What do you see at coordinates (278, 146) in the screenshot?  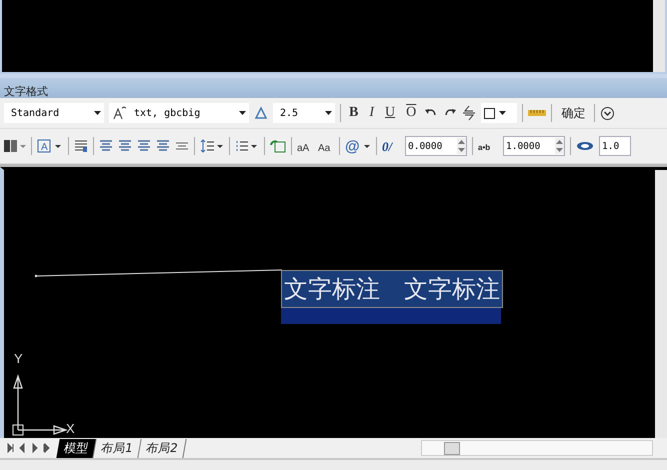 I see `insert-field-icon` at bounding box center [278, 146].